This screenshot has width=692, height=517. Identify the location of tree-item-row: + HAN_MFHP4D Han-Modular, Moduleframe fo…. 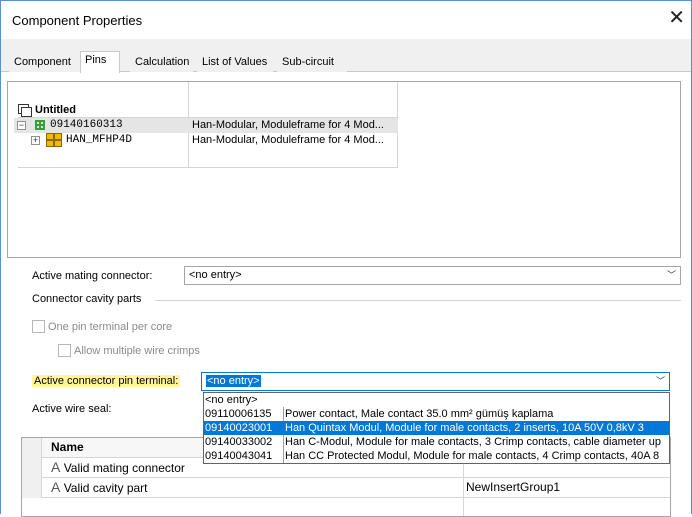
(206, 140).